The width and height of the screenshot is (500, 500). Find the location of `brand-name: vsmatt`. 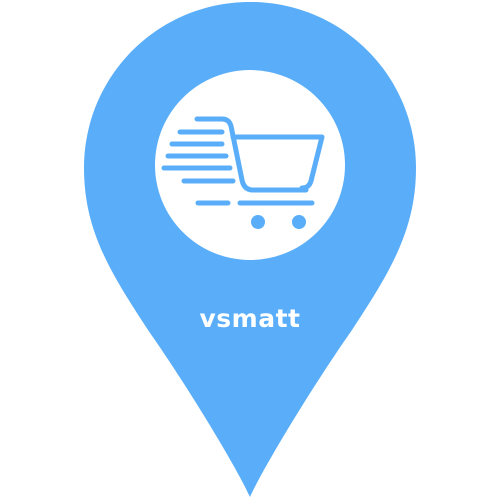

brand-name: vsmatt is located at coordinates (250, 318).